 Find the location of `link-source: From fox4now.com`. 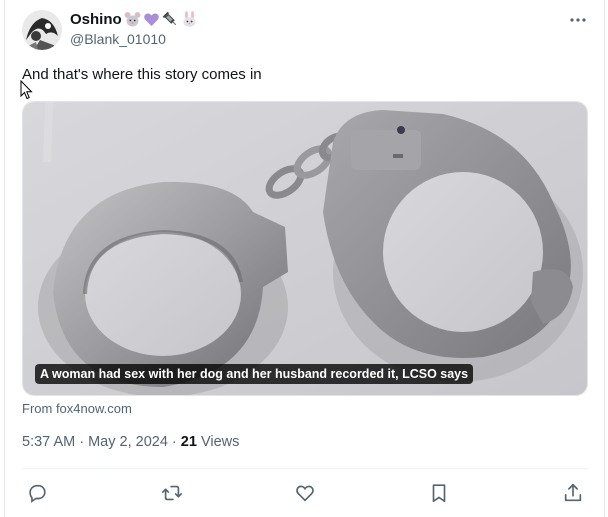

link-source: From fox4now.com is located at coordinates (77, 408).